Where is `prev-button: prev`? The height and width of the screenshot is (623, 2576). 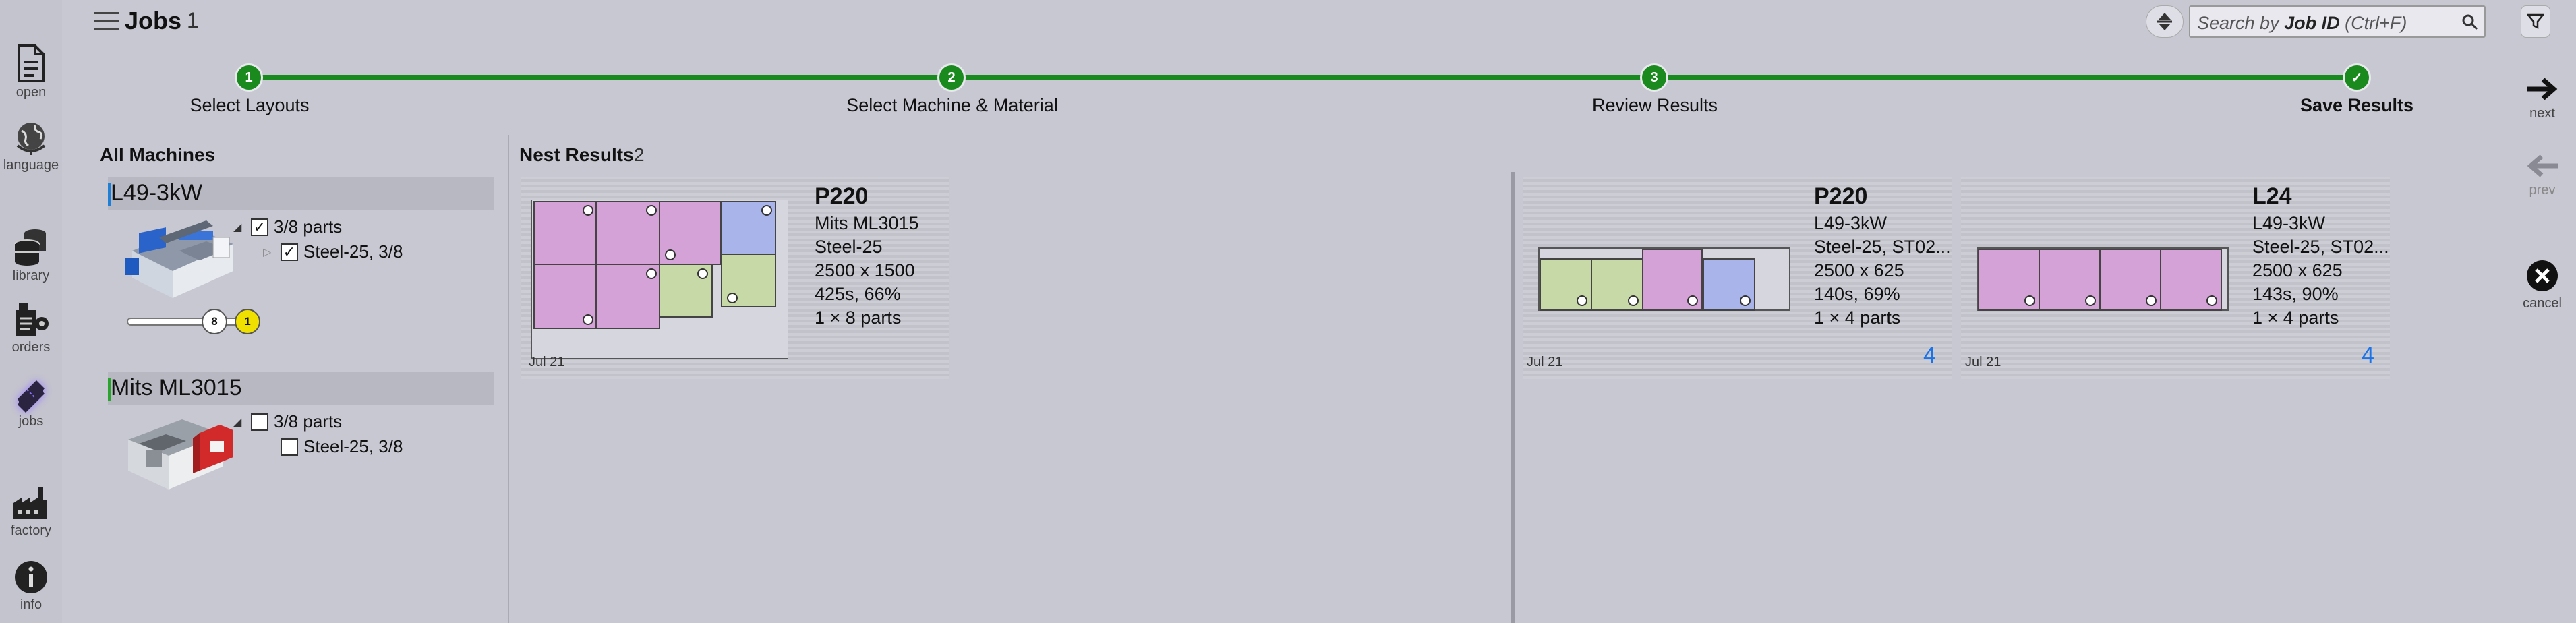 prev-button: prev is located at coordinates (2543, 175).